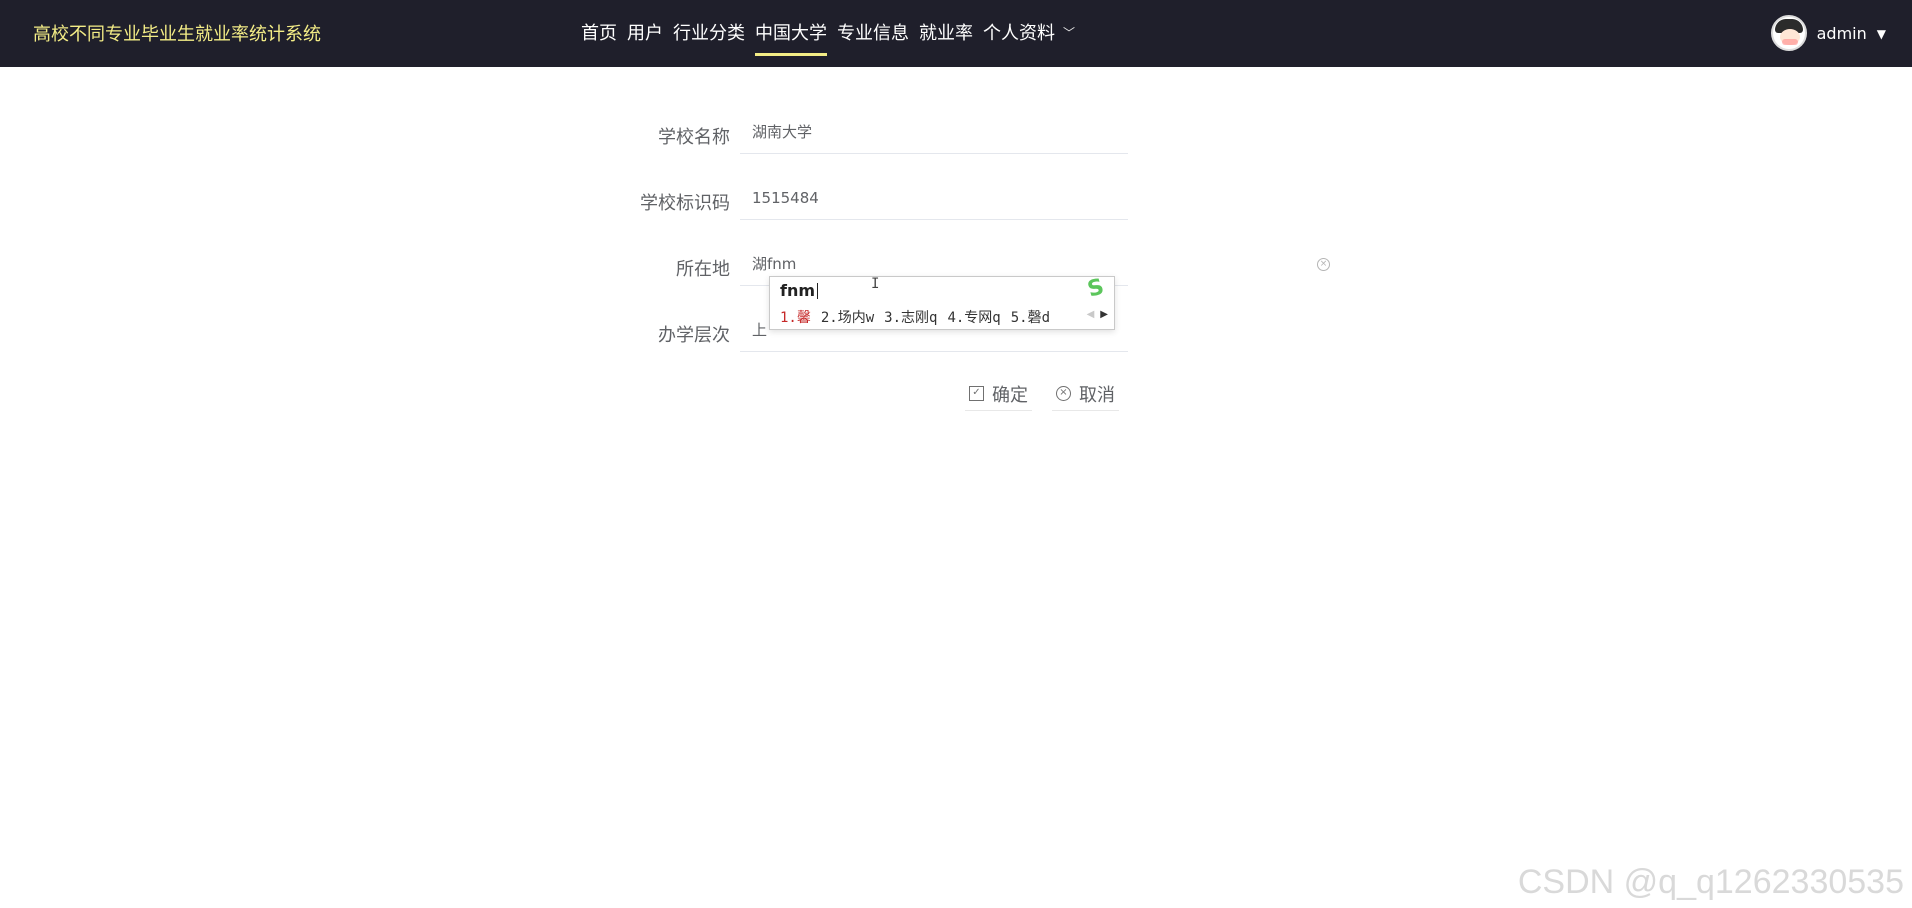 This screenshot has height=908, width=1912. Describe the element at coordinates (694, 137) in the screenshot. I see `school-name-label: 学校名称` at that location.